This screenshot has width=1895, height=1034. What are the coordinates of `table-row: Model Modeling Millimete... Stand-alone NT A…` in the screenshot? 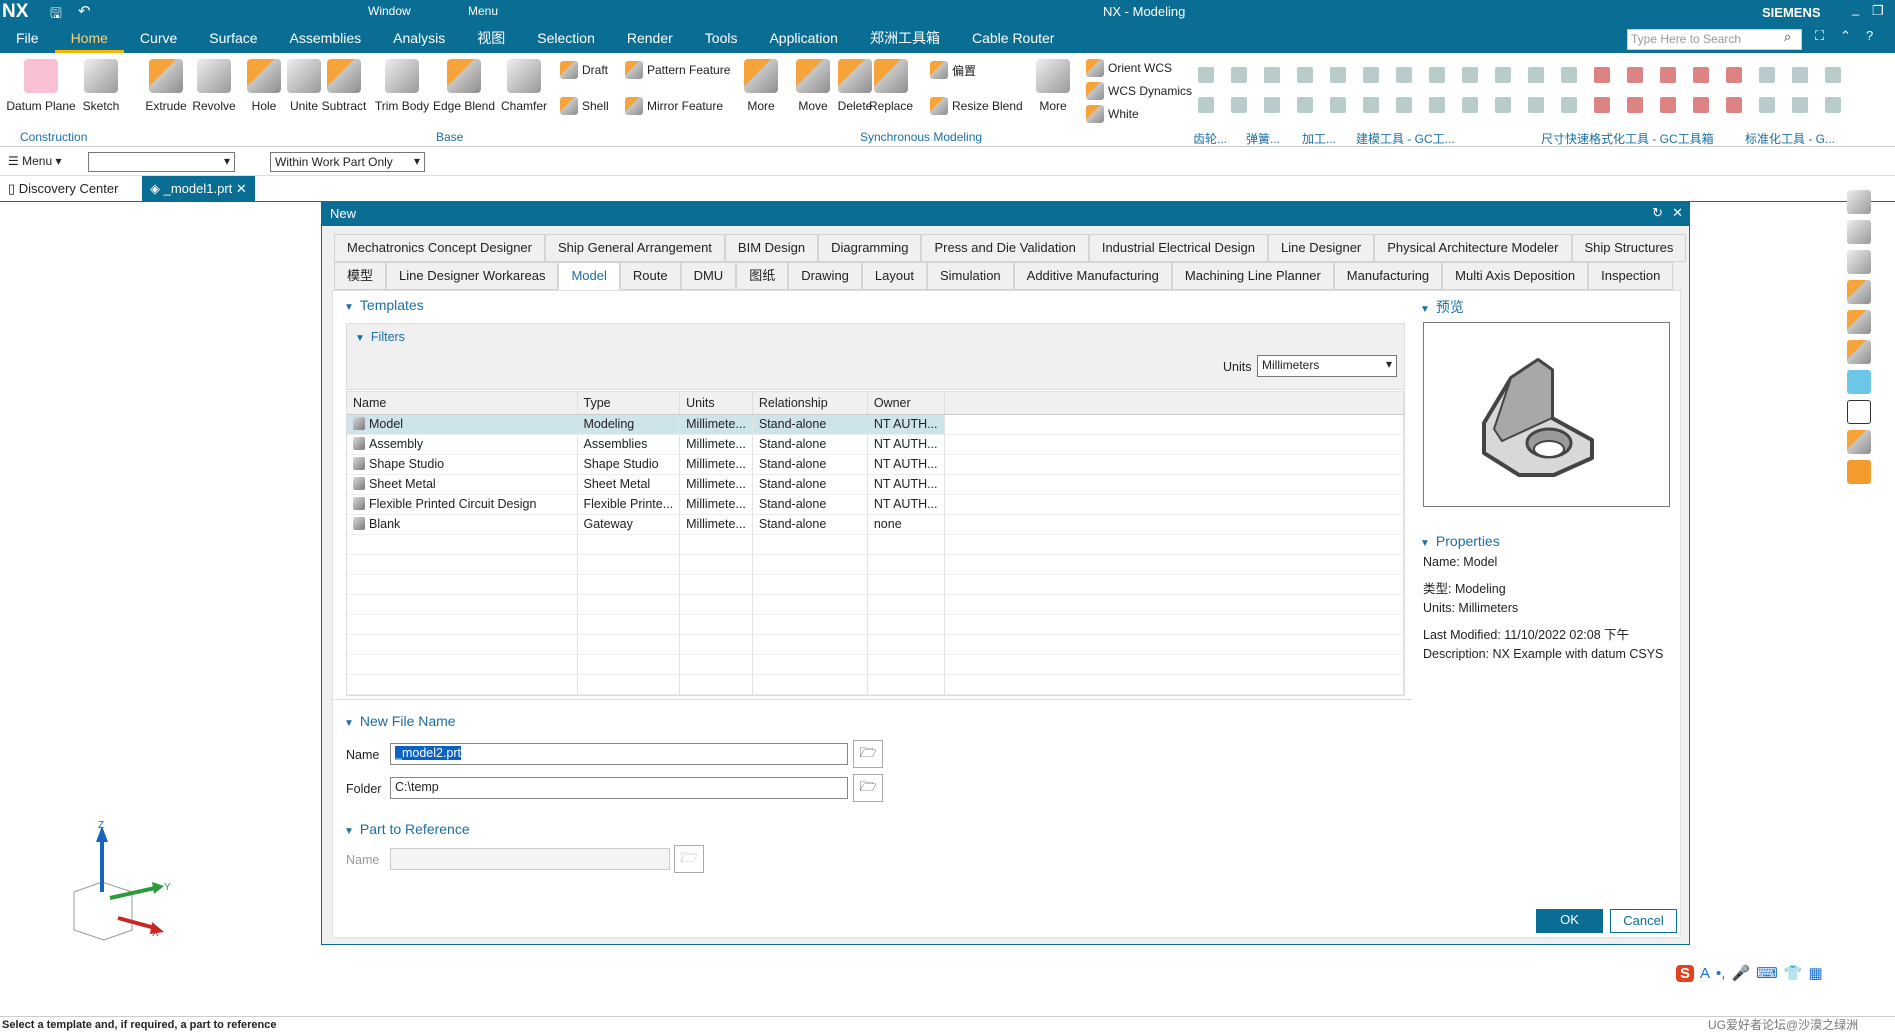 It's located at (875, 424).